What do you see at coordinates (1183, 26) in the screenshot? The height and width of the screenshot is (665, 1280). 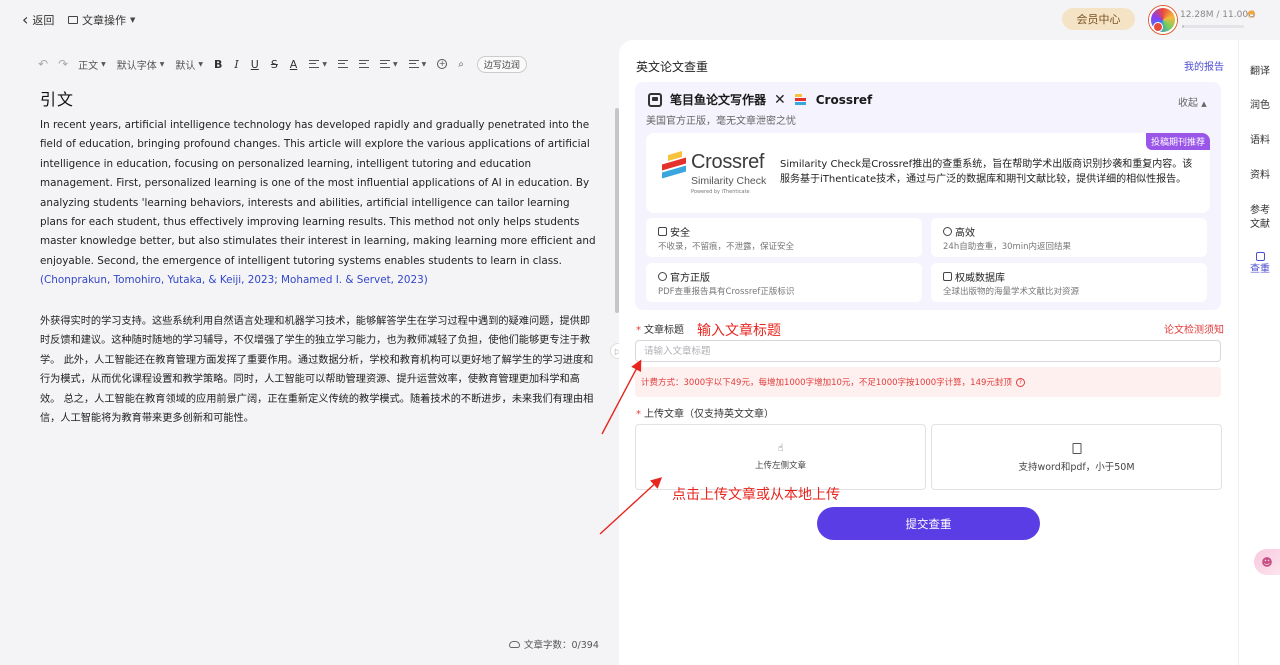 I see `storage-usage-fill` at bounding box center [1183, 26].